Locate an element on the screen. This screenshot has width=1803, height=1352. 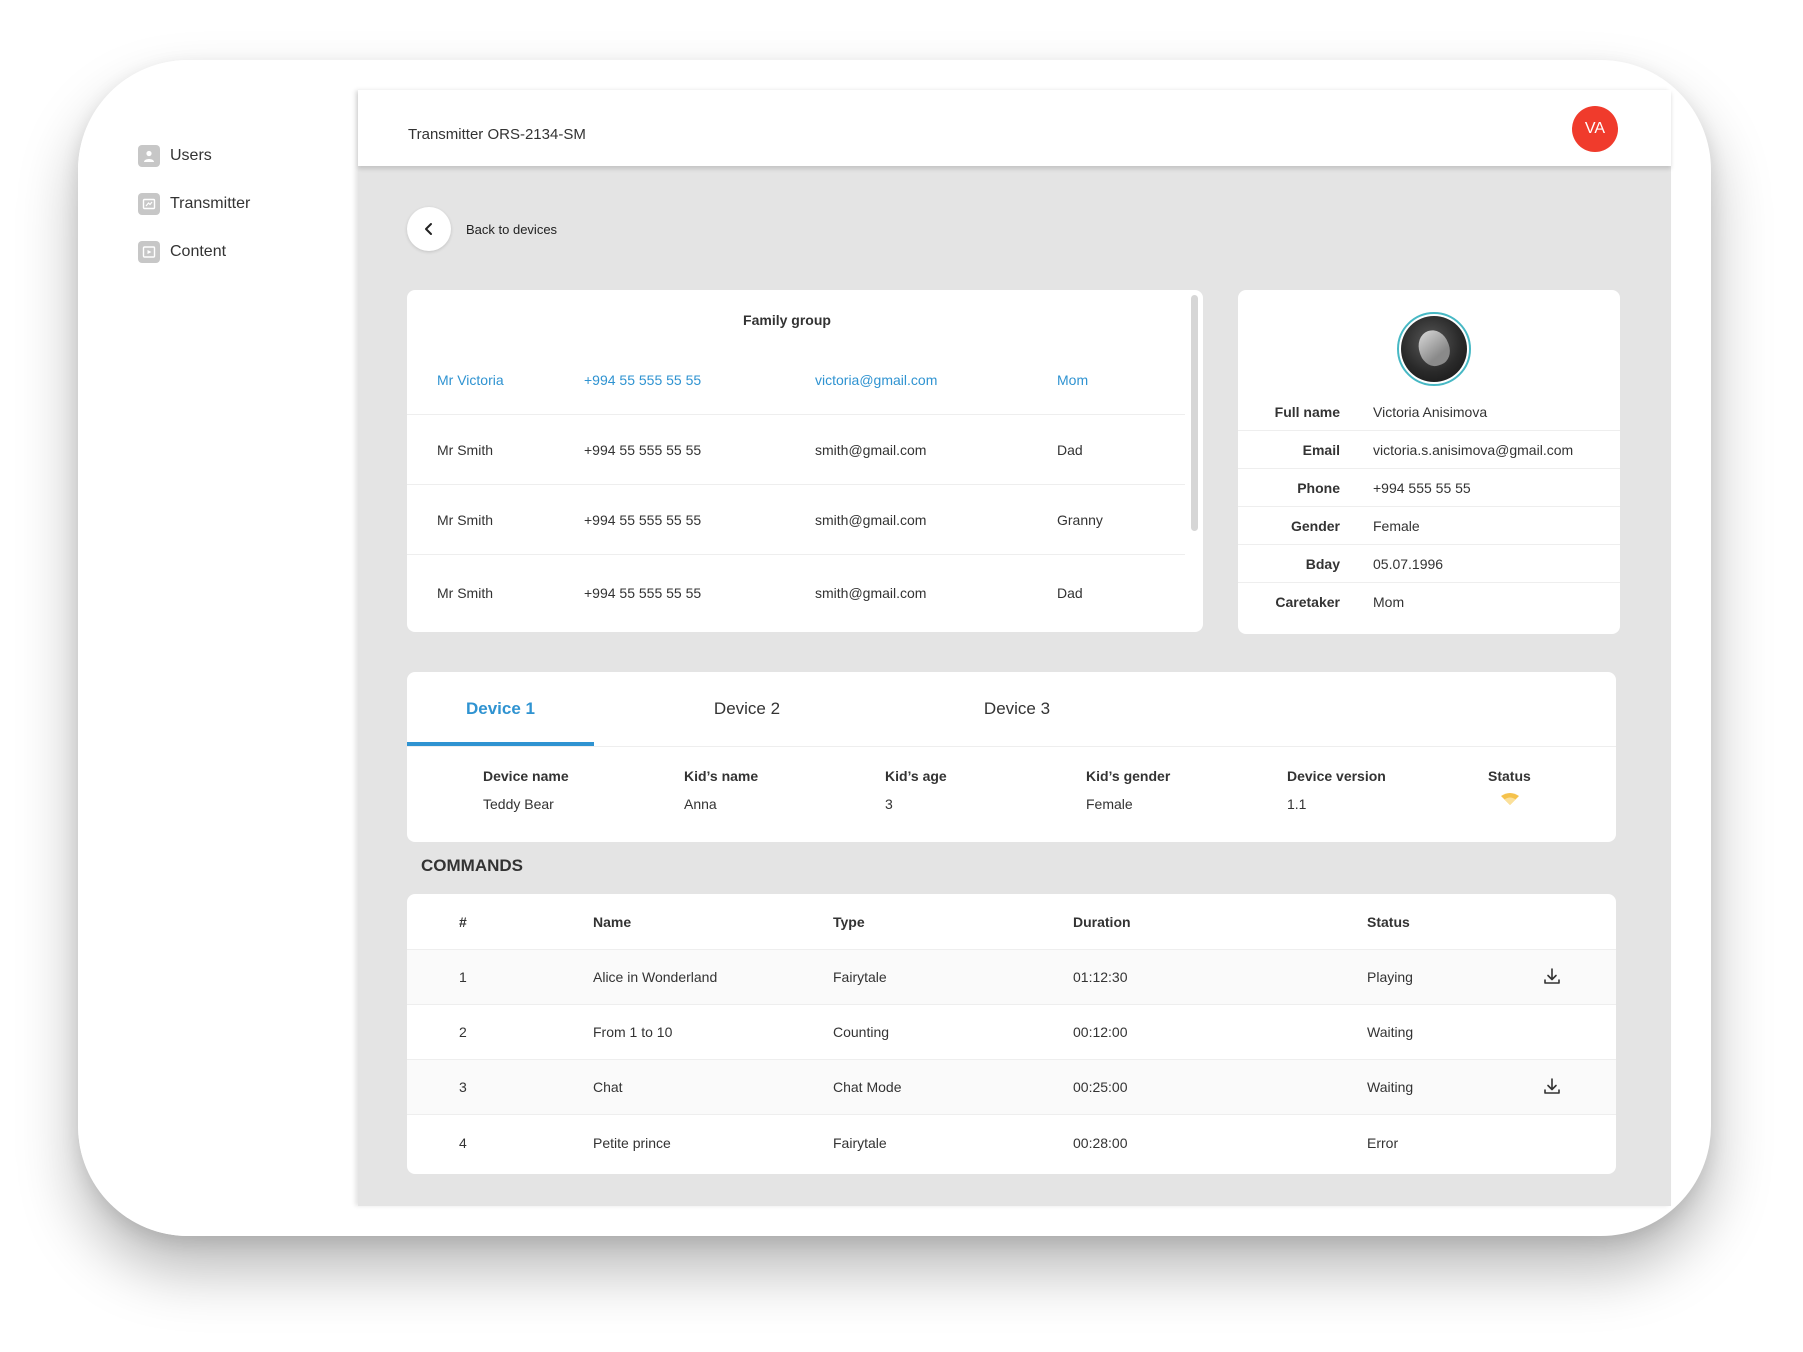
command-status: Waiting is located at coordinates (1390, 1087).